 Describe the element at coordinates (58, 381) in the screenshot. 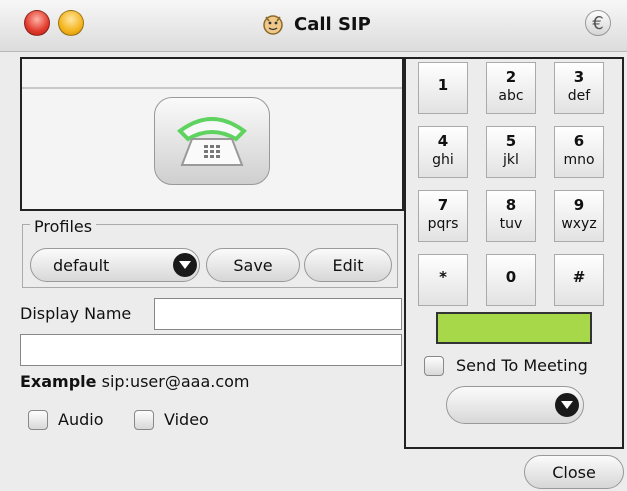

I see `example-hint-bold: Example` at that location.